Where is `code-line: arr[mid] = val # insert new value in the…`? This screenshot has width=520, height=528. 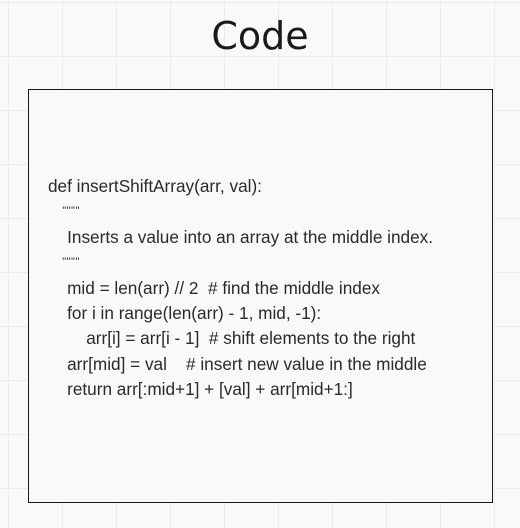 code-line: arr[mid] = val # insert new value in the… is located at coordinates (237, 363).